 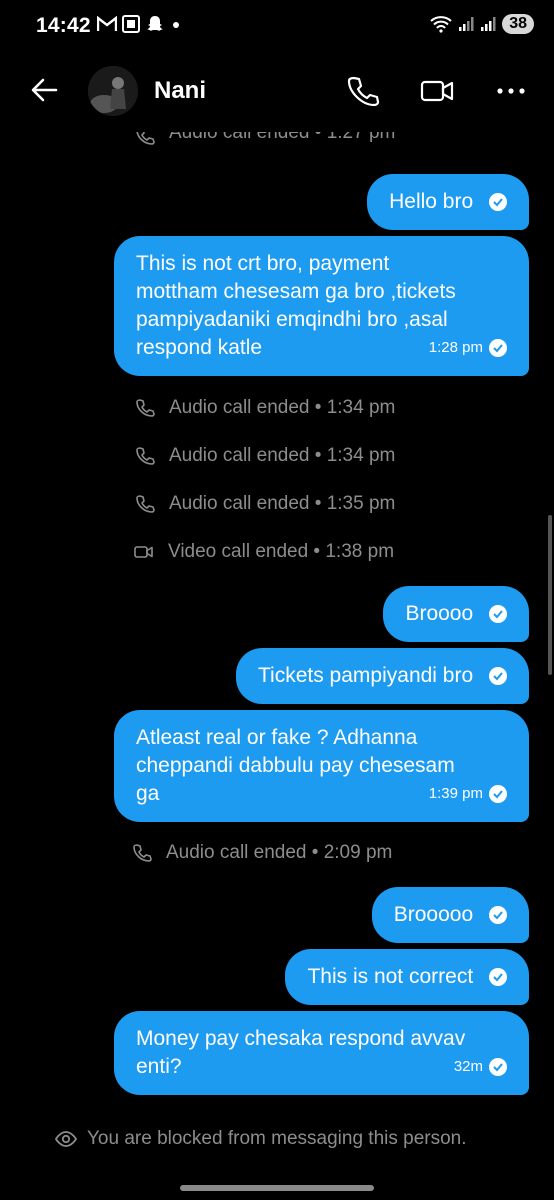 I want to click on call-log-item: Audio call ended • 1:27 pm, so click(x=265, y=143).